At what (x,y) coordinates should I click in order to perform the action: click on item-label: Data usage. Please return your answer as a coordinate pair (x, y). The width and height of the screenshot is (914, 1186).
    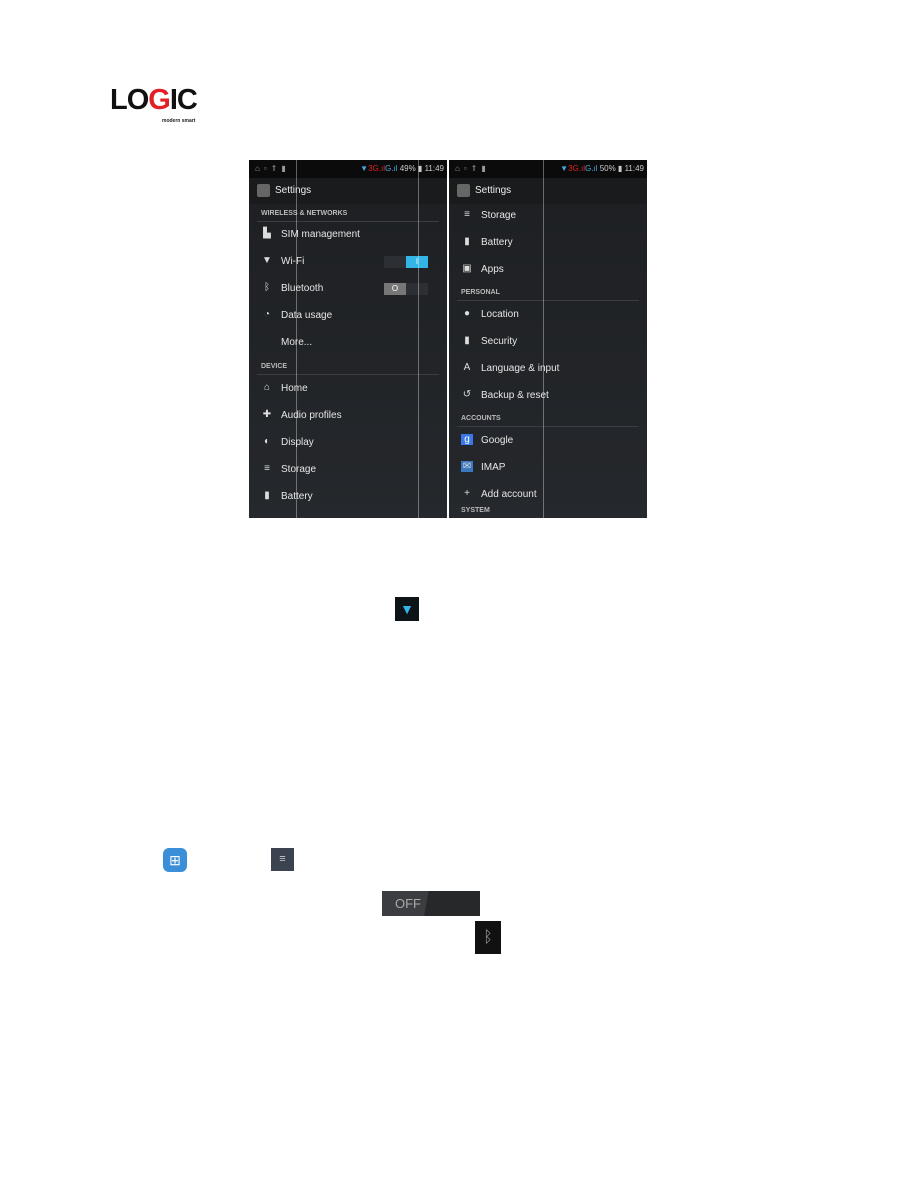
    Looking at the image, I should click on (307, 315).